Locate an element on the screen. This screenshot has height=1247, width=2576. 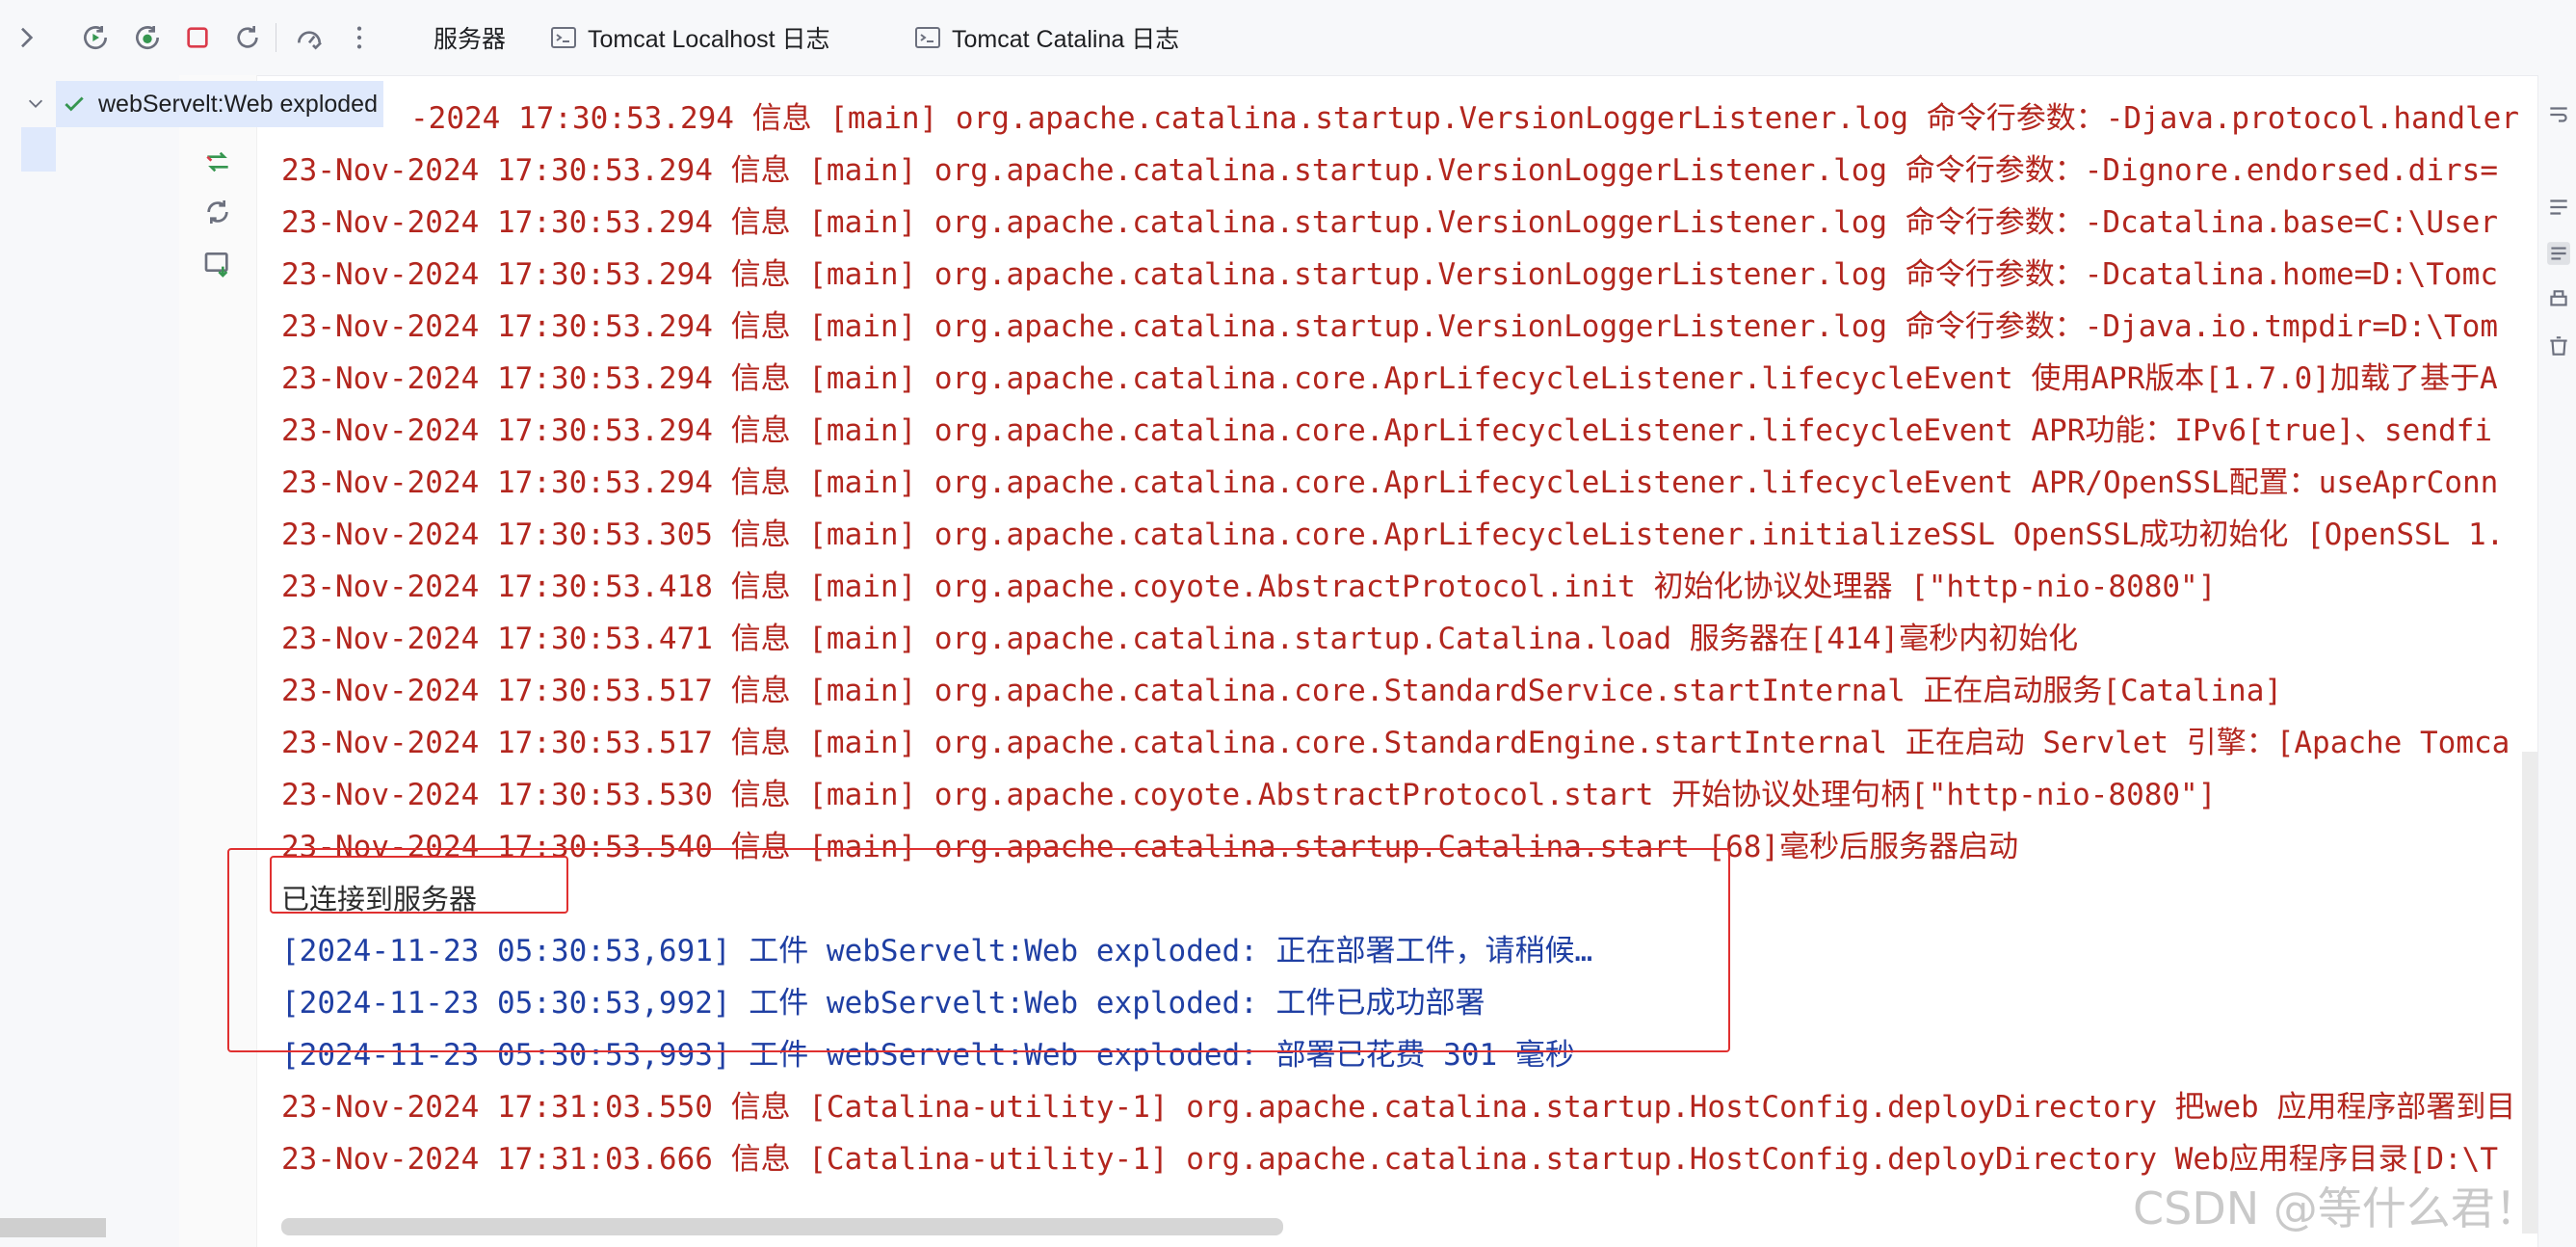
tab-servers-label: 服务器 is located at coordinates (471, 39).